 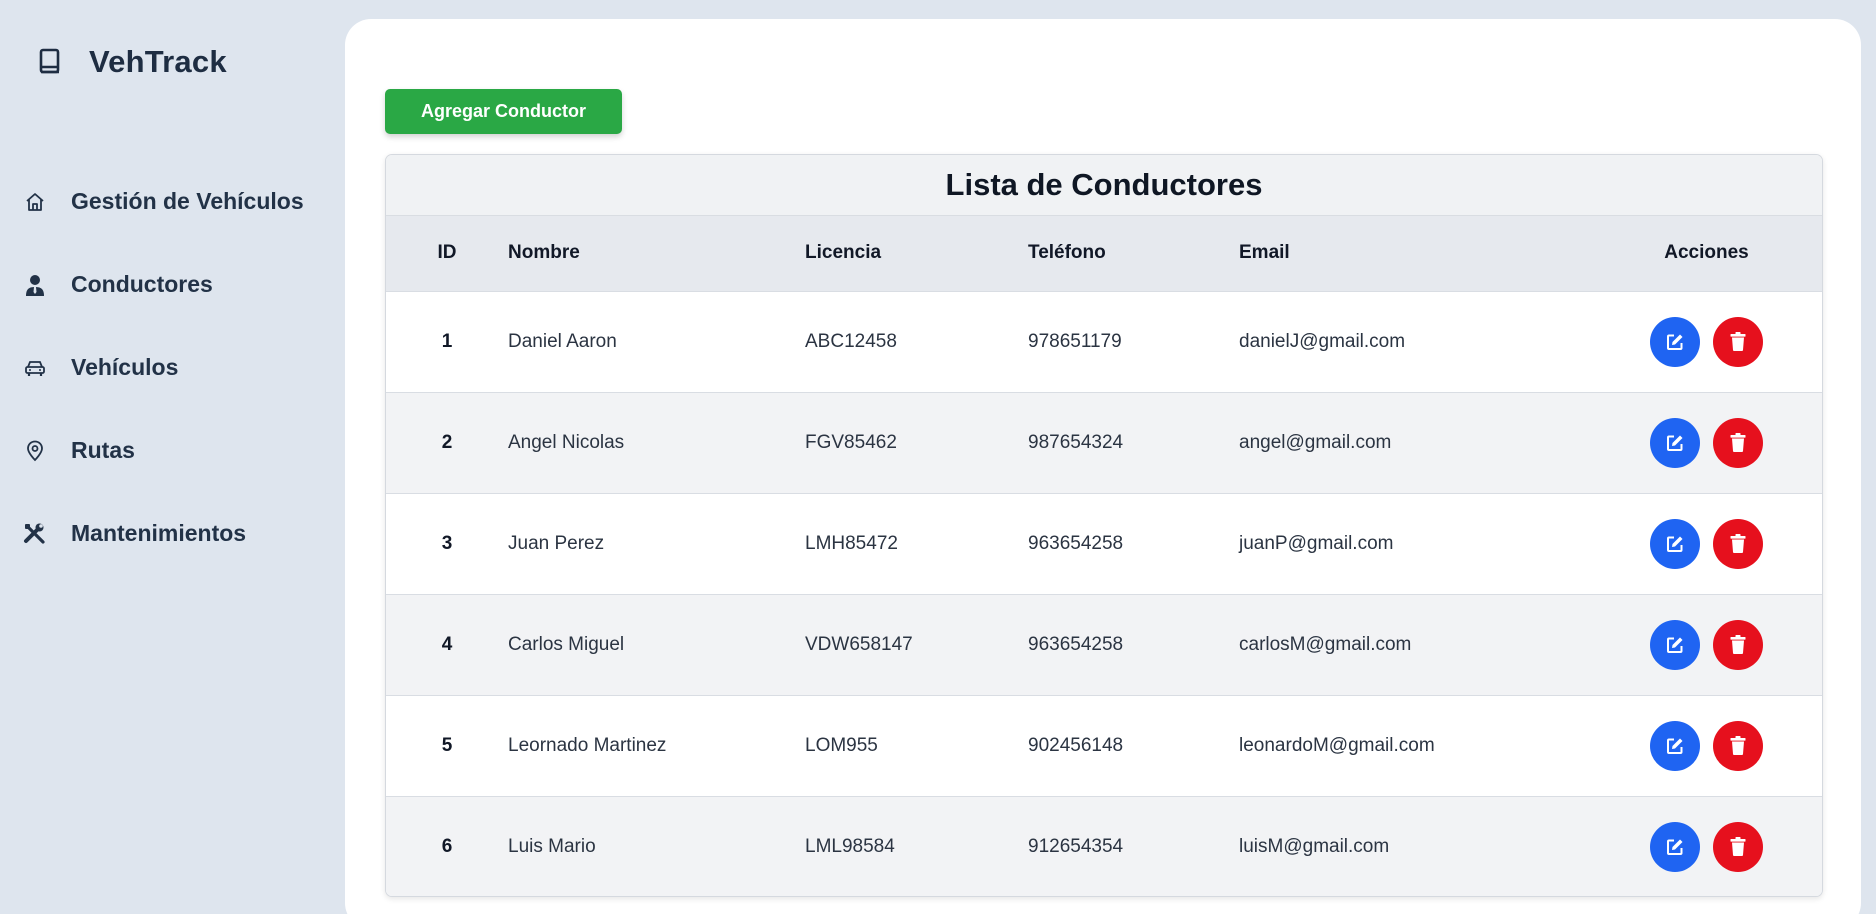 What do you see at coordinates (447, 644) in the screenshot?
I see `cell-id: 4` at bounding box center [447, 644].